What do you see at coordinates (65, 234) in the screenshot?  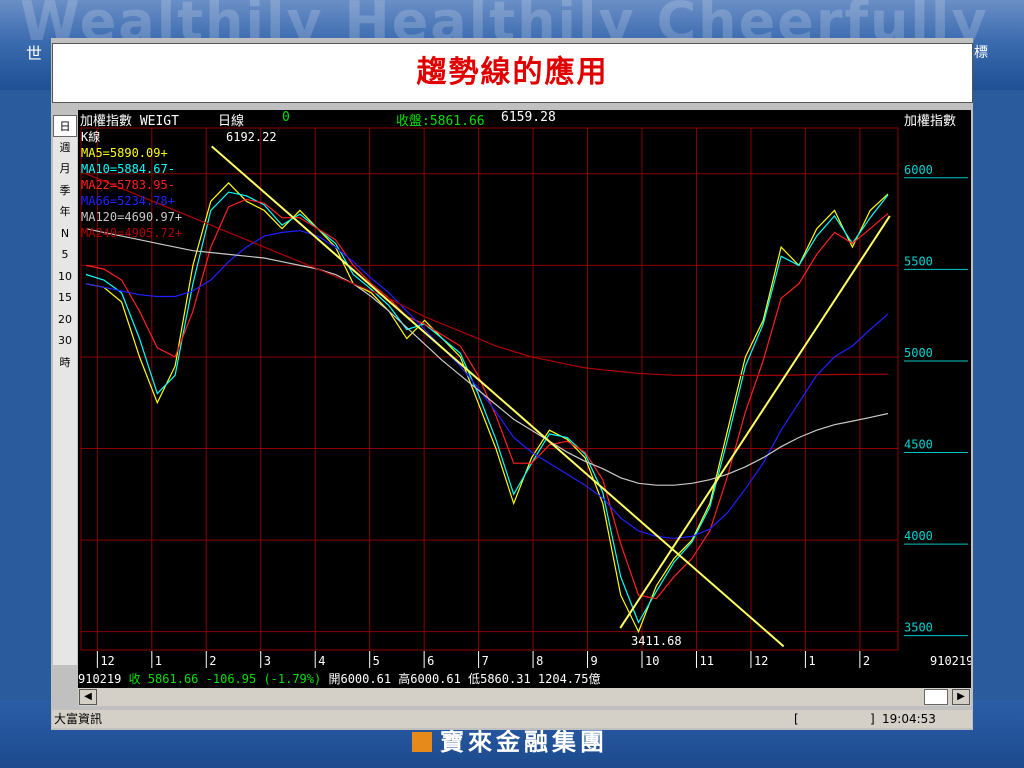 I see `sidebar-period-5: N` at bounding box center [65, 234].